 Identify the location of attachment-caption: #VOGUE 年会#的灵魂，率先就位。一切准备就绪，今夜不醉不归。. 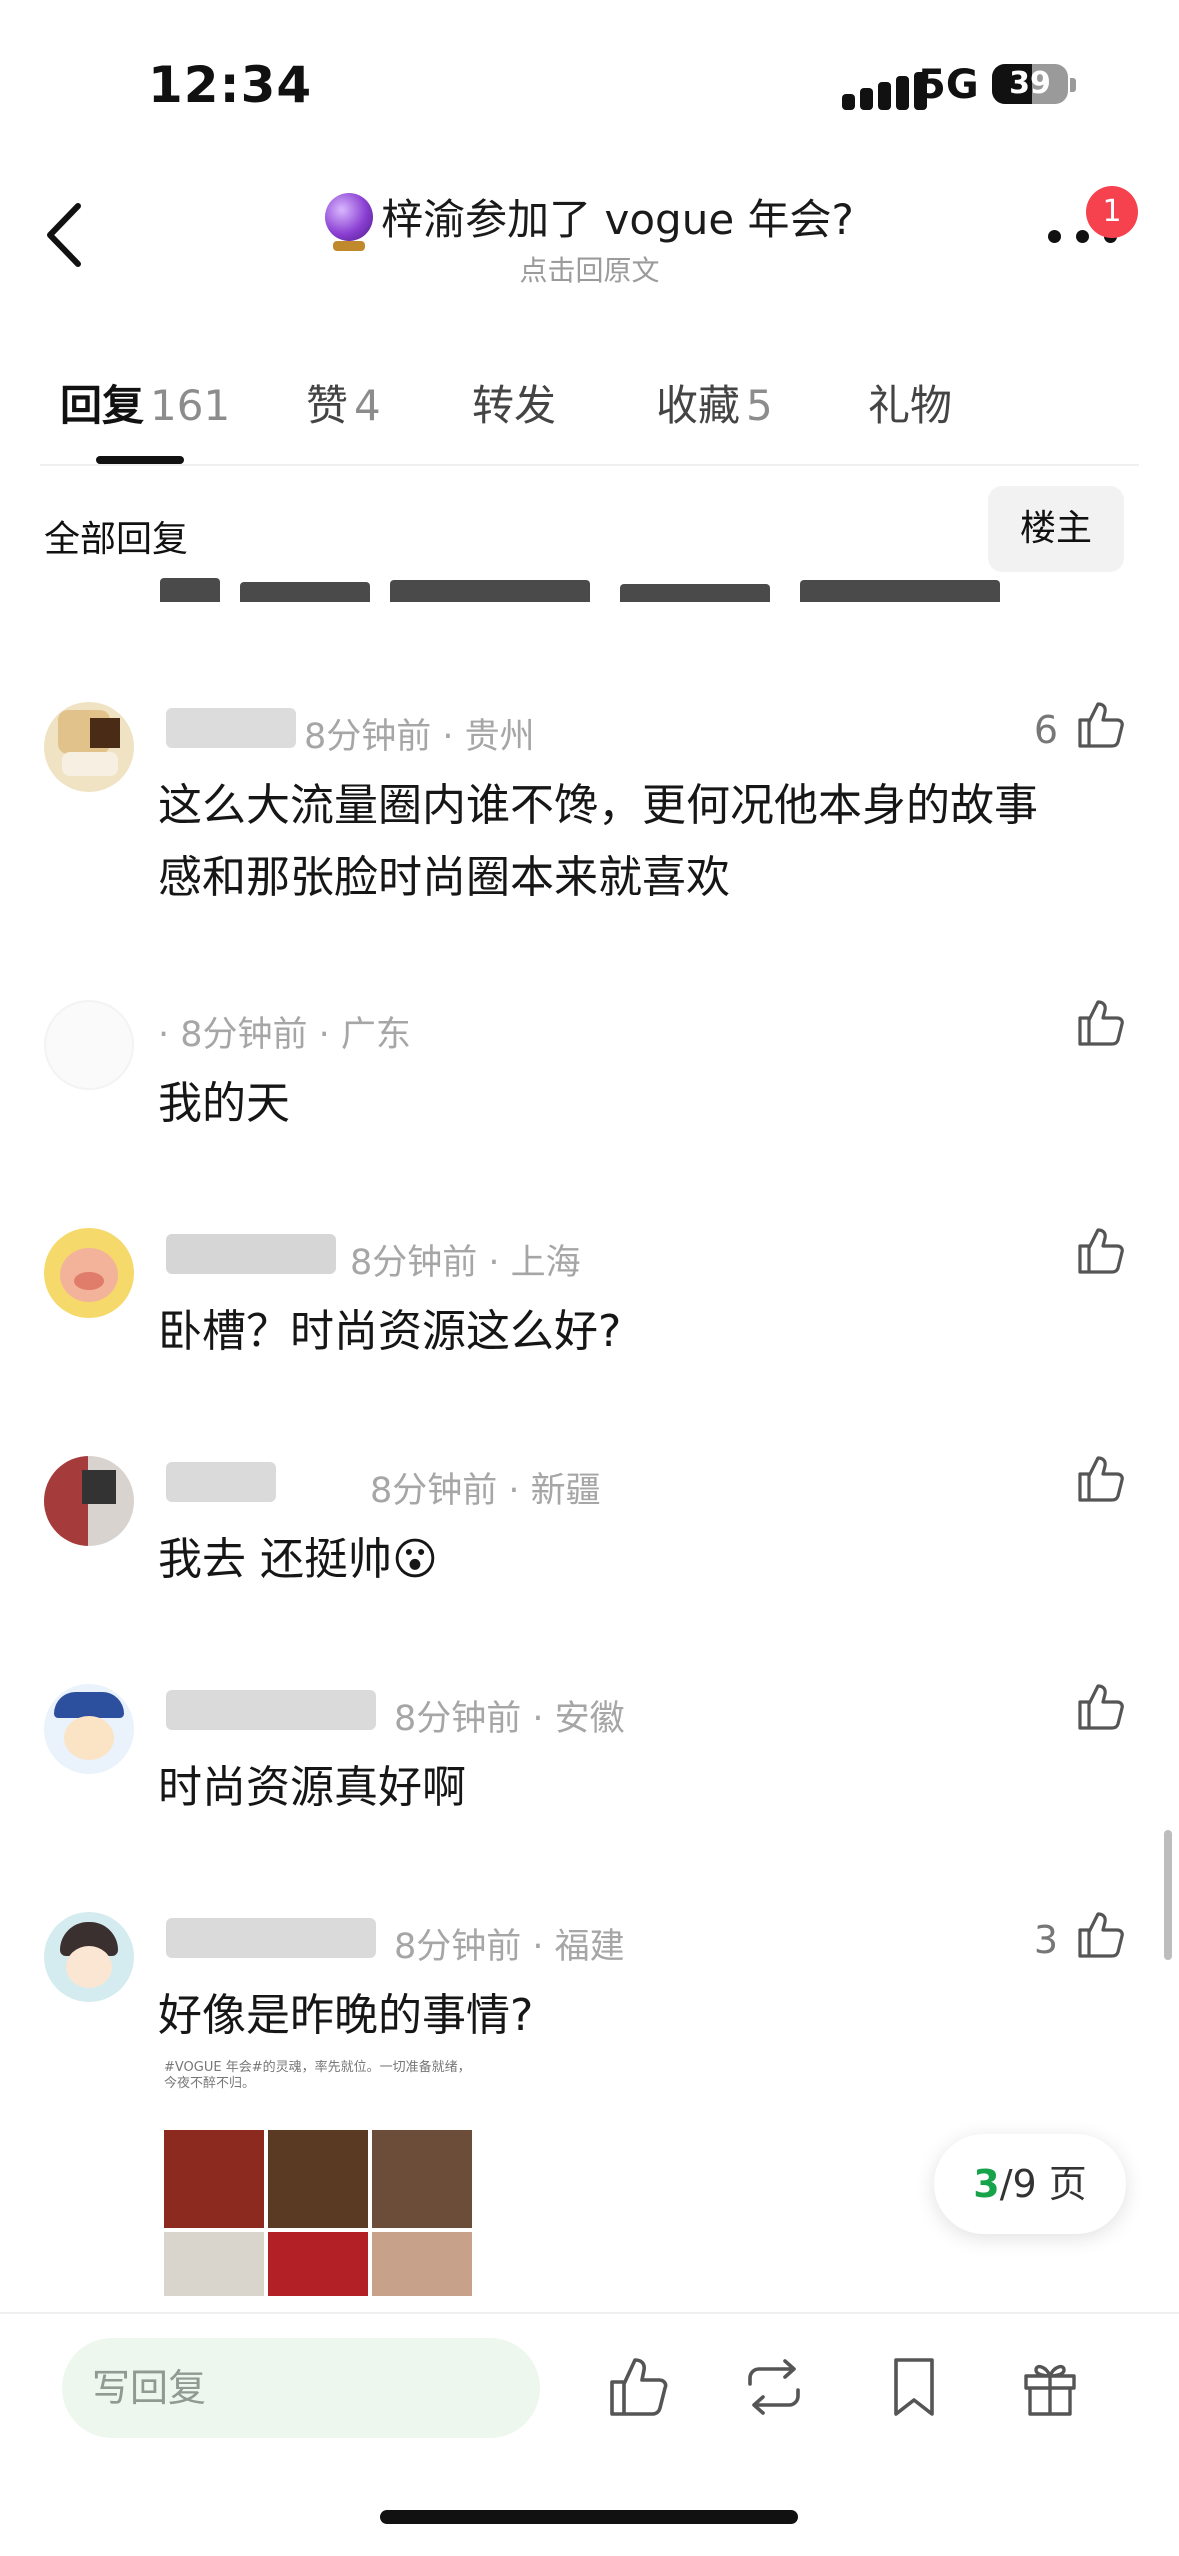
(317, 2075).